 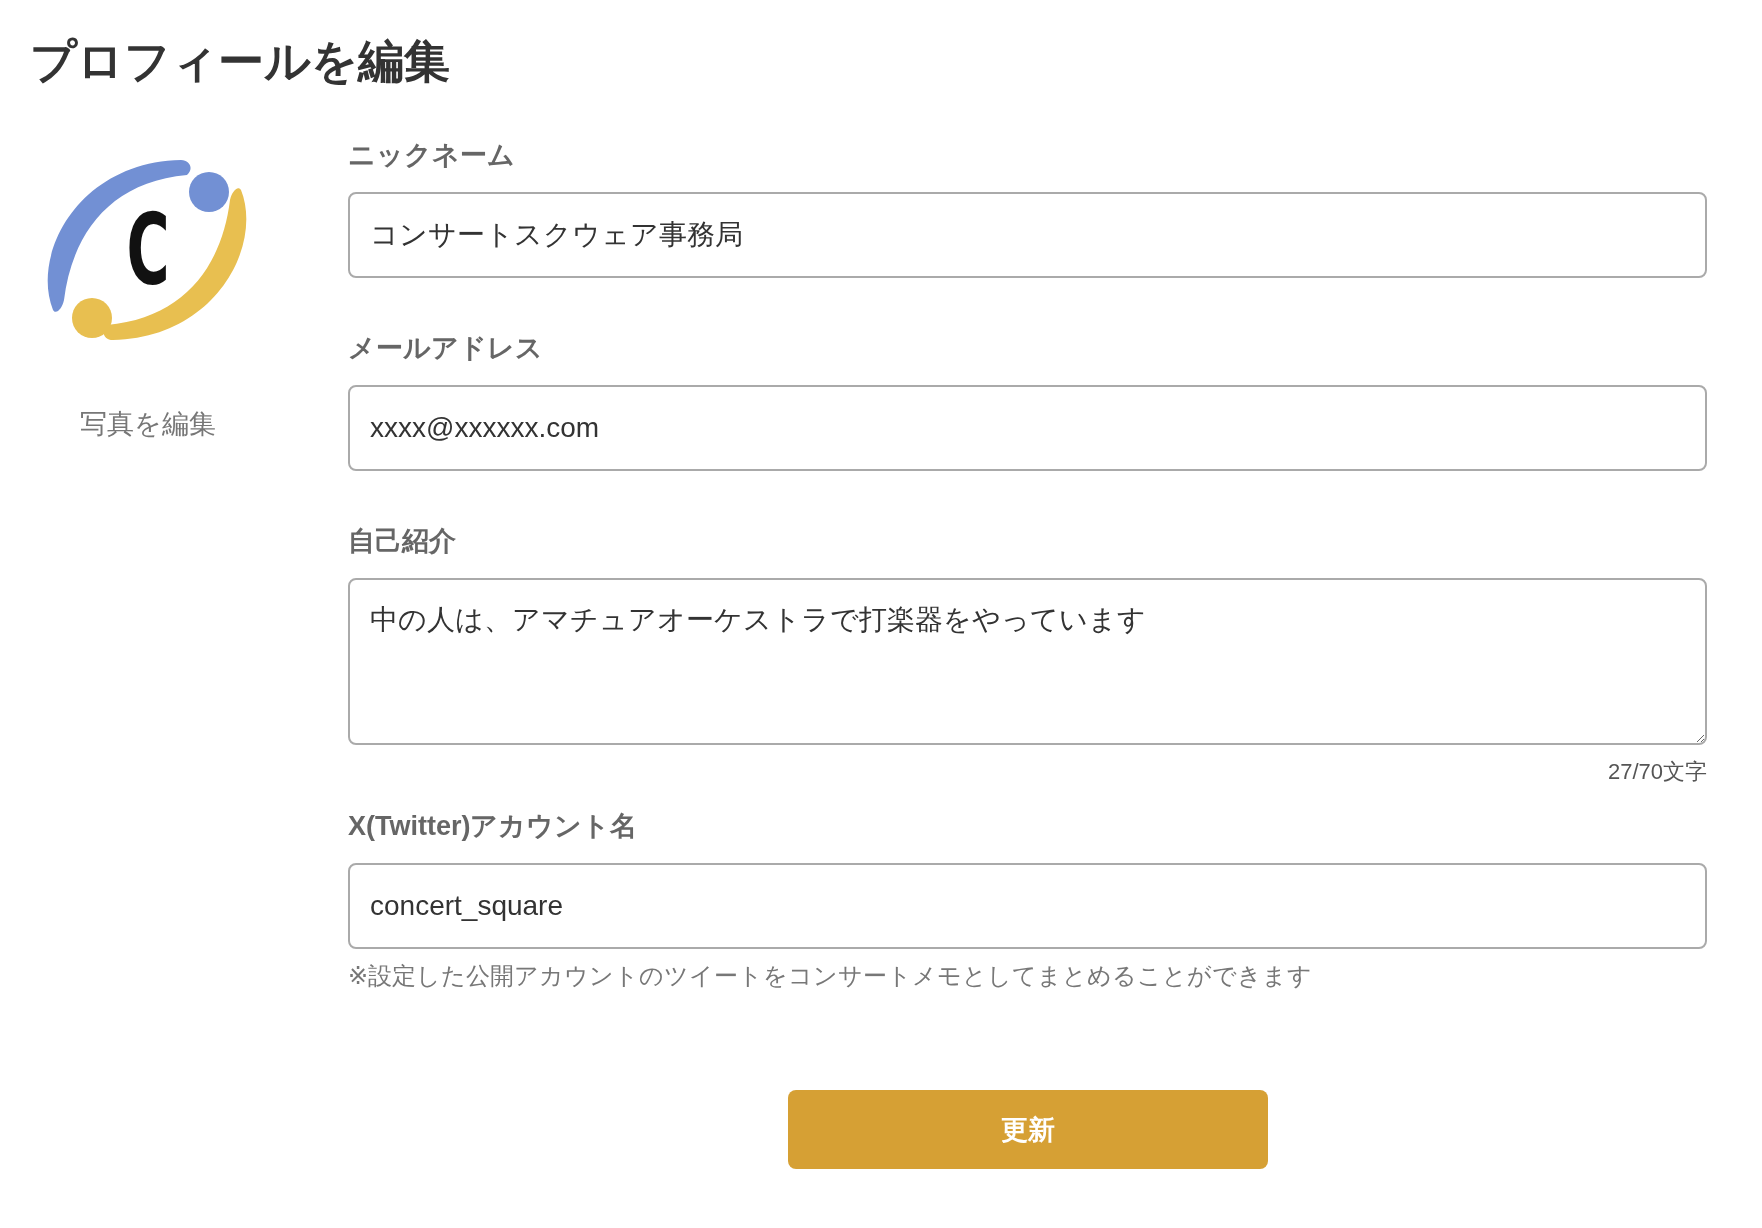 I want to click on help-text: ※設定した公開アカウントのツイートをコンサートメモとしてまとめることができます, so click(x=830, y=975).